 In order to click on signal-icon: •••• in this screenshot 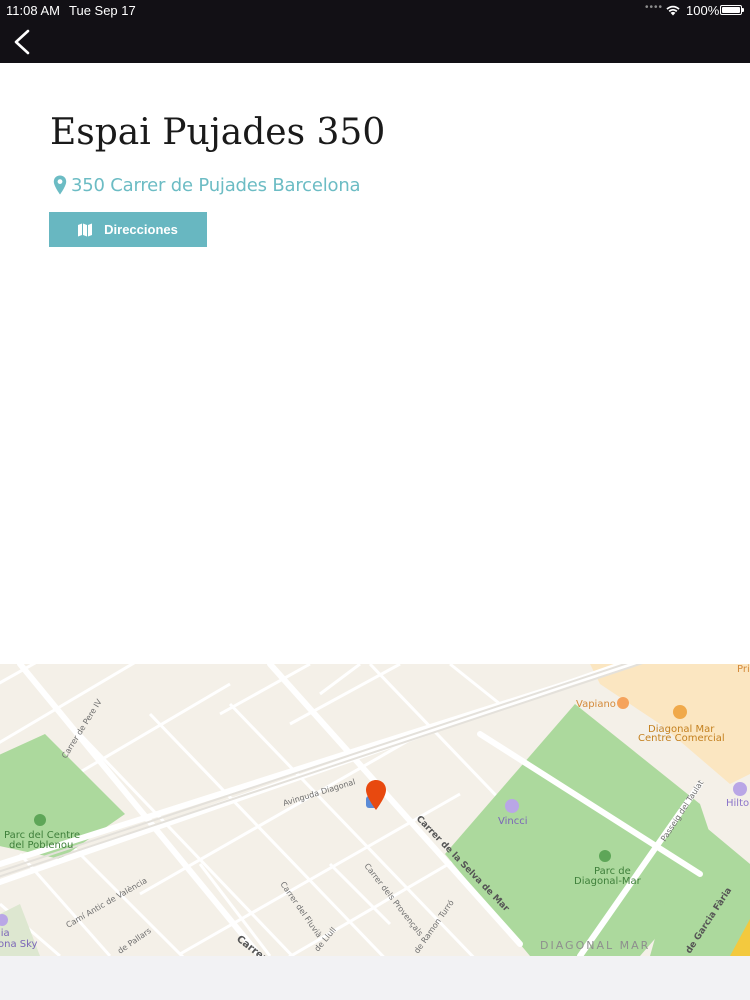, I will do `click(654, 7)`.